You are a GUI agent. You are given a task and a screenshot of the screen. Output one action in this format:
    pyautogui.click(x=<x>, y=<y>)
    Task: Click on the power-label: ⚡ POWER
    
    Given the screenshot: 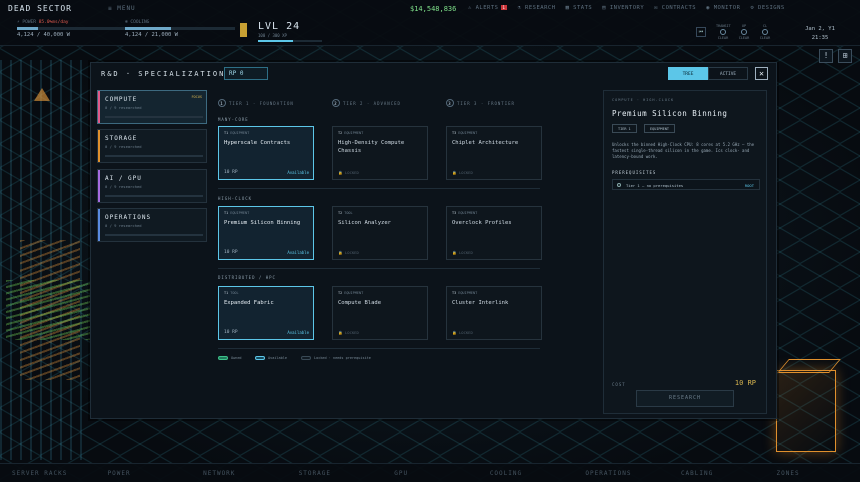 What is the action you would take?
    pyautogui.click(x=26, y=22)
    